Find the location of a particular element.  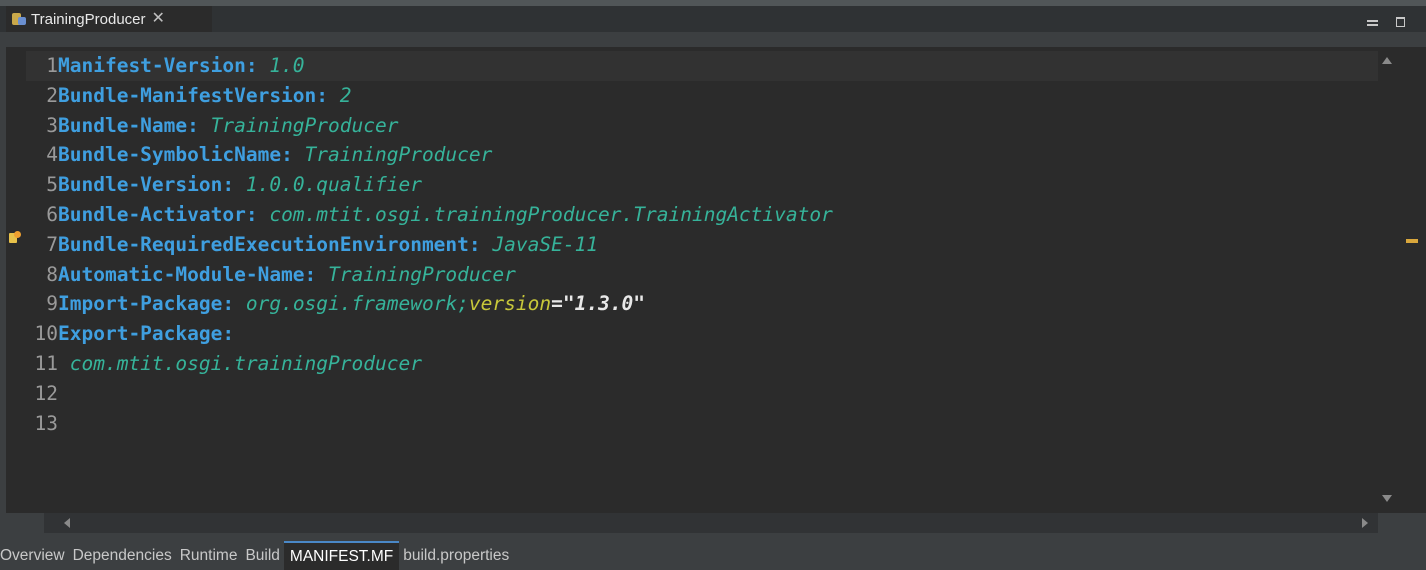

code-line: 2Bundle-ManifestVersion: 2 is located at coordinates (702, 96).